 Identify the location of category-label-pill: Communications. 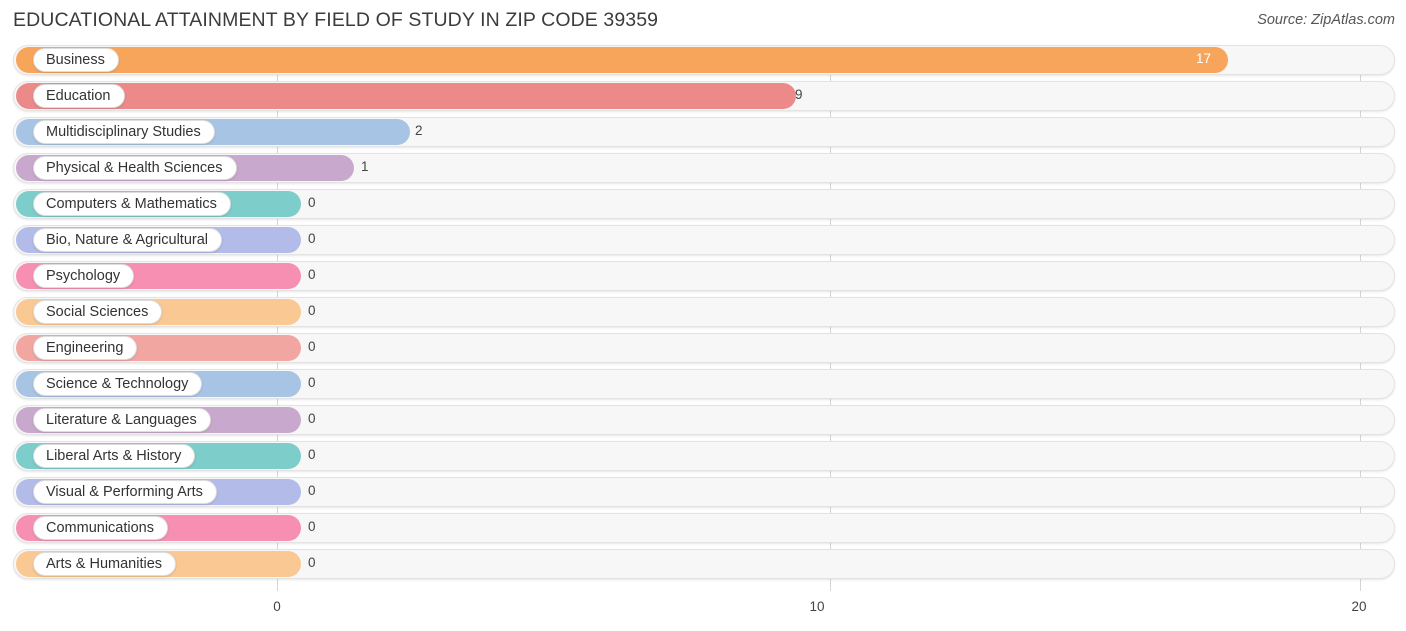
(100, 528).